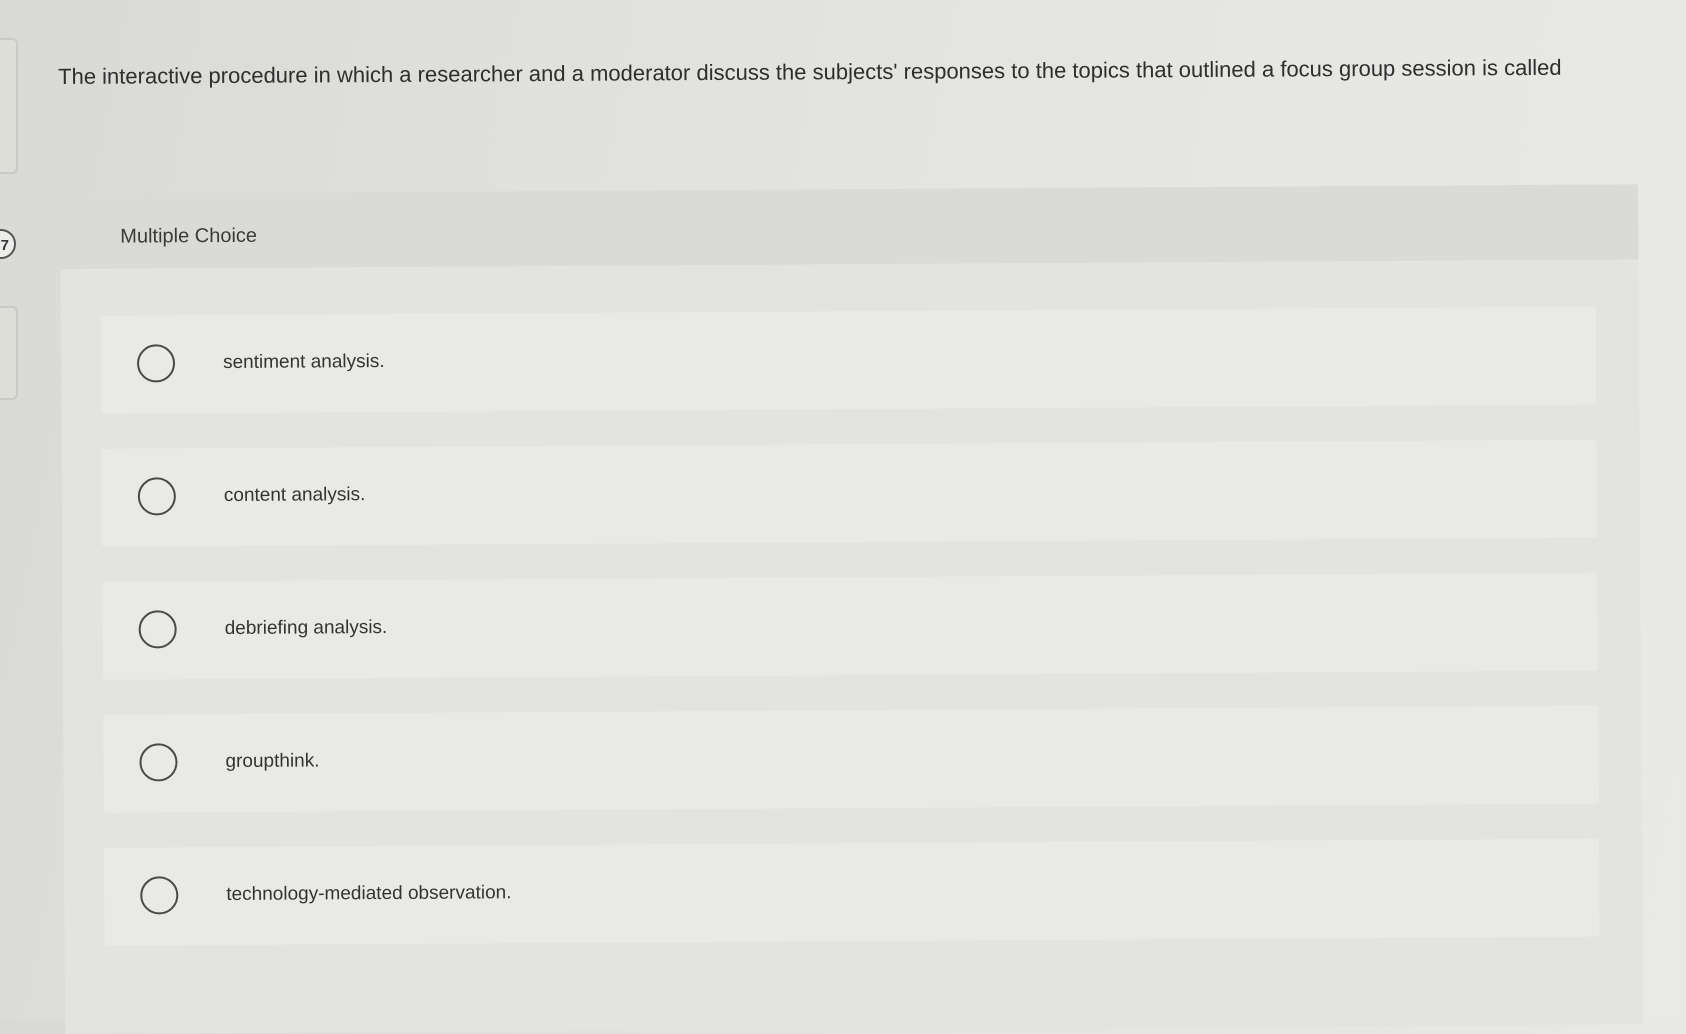  What do you see at coordinates (8, 244) in the screenshot?
I see `question-number-badge: 7` at bounding box center [8, 244].